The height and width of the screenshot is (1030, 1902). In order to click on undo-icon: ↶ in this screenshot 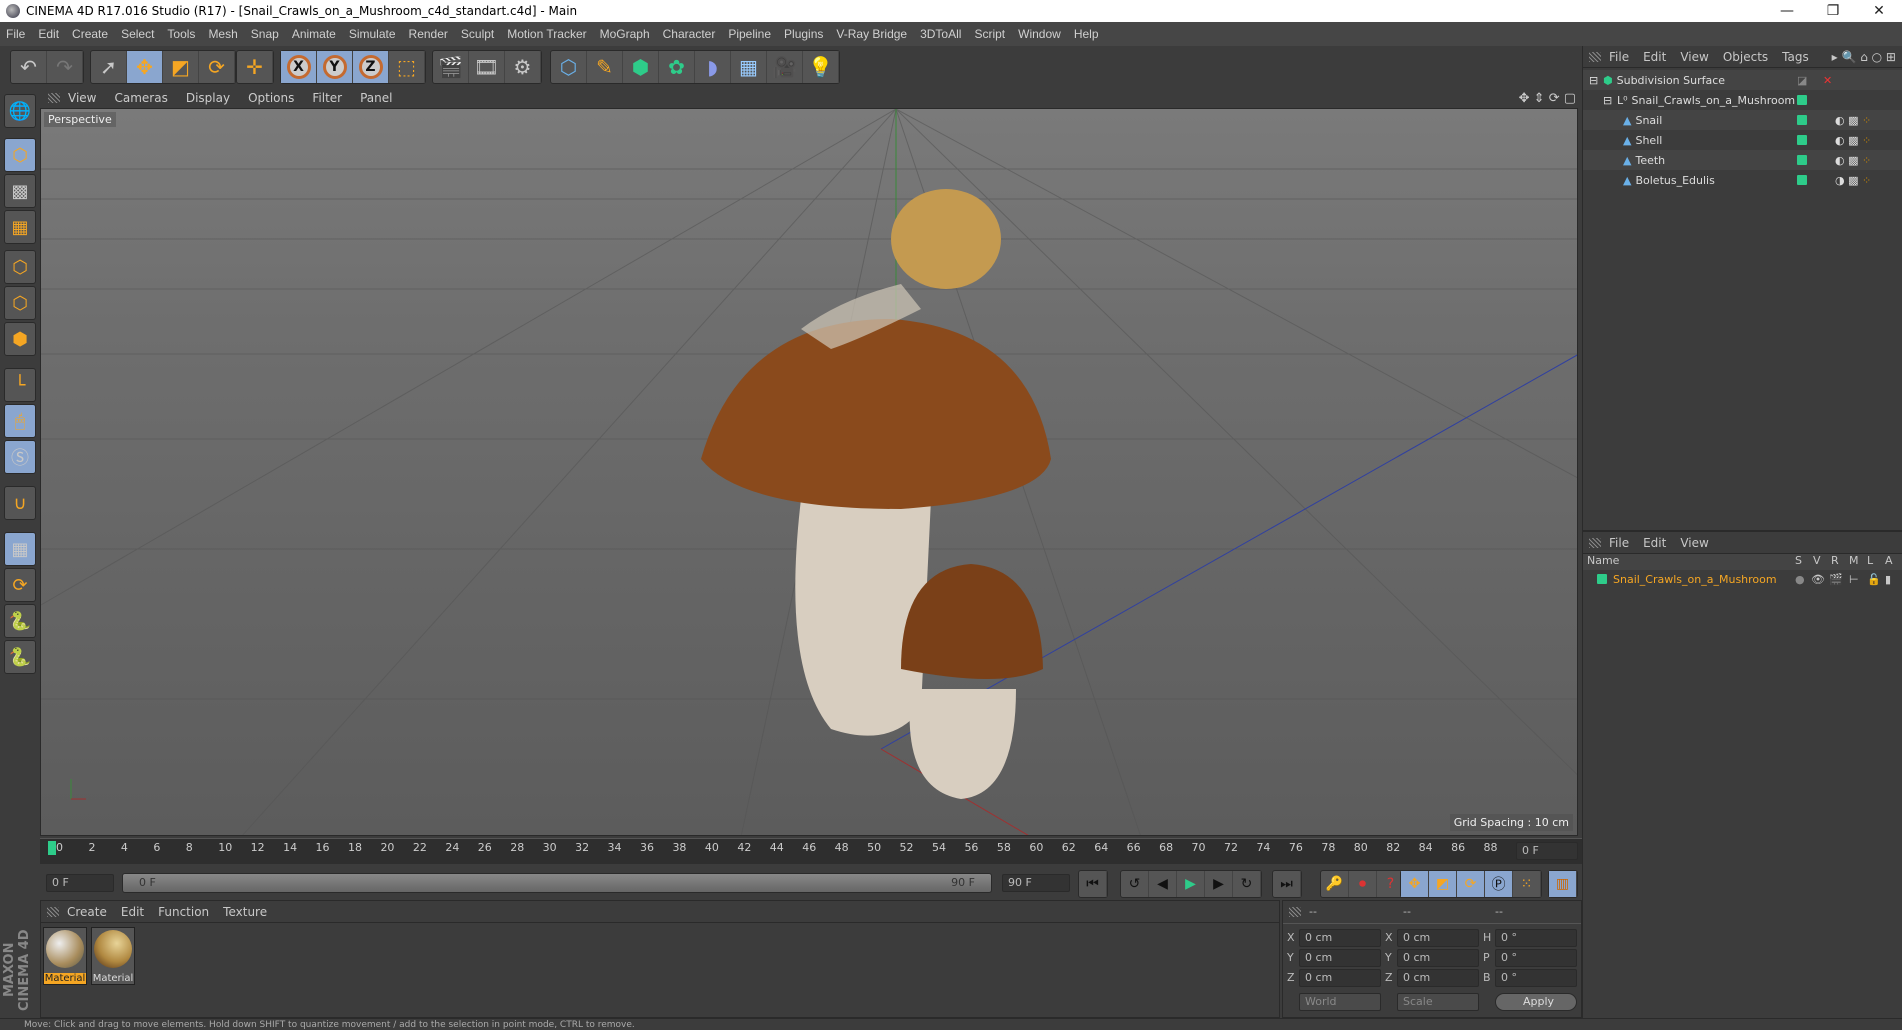, I will do `click(29, 67)`.